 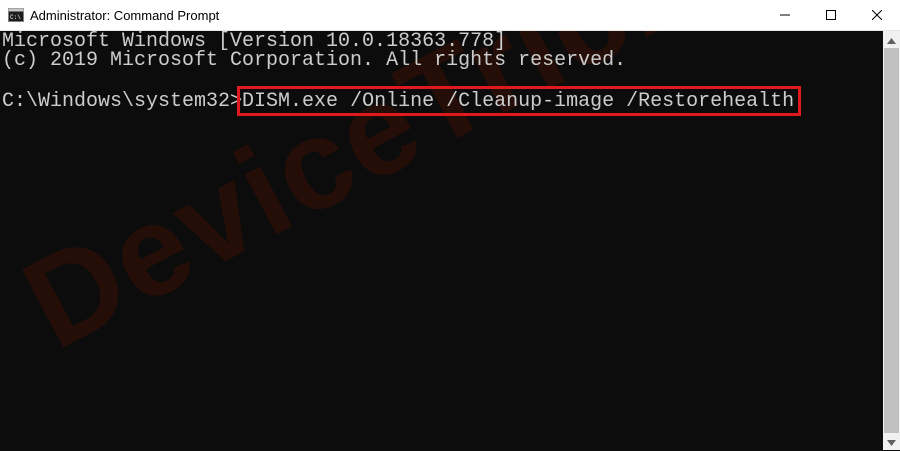 I want to click on window-title: Administrator: Command Prompt, so click(x=125, y=15).